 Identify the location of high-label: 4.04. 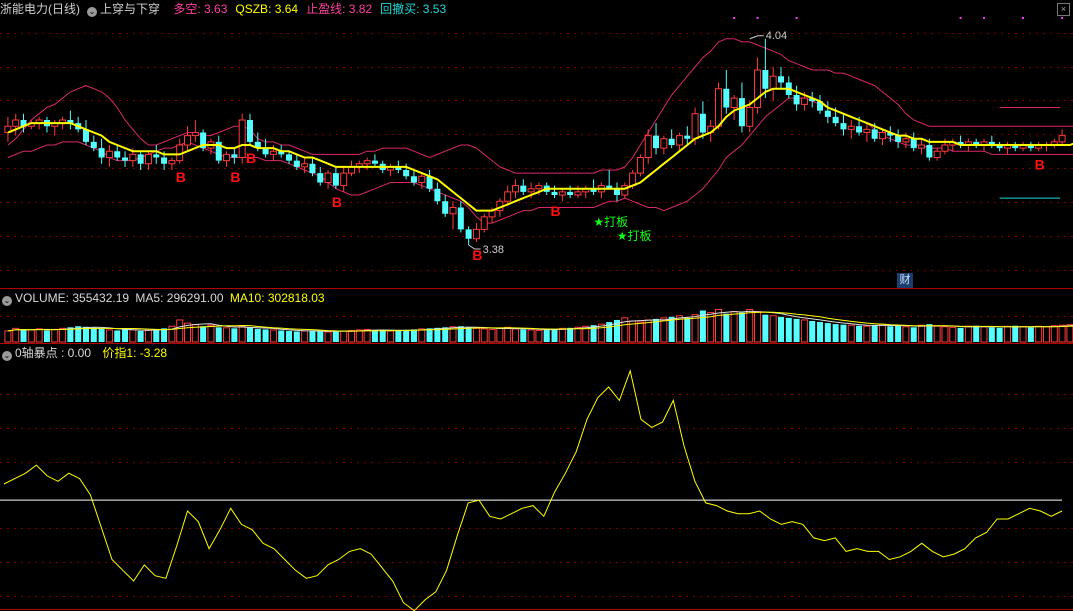
(776, 36).